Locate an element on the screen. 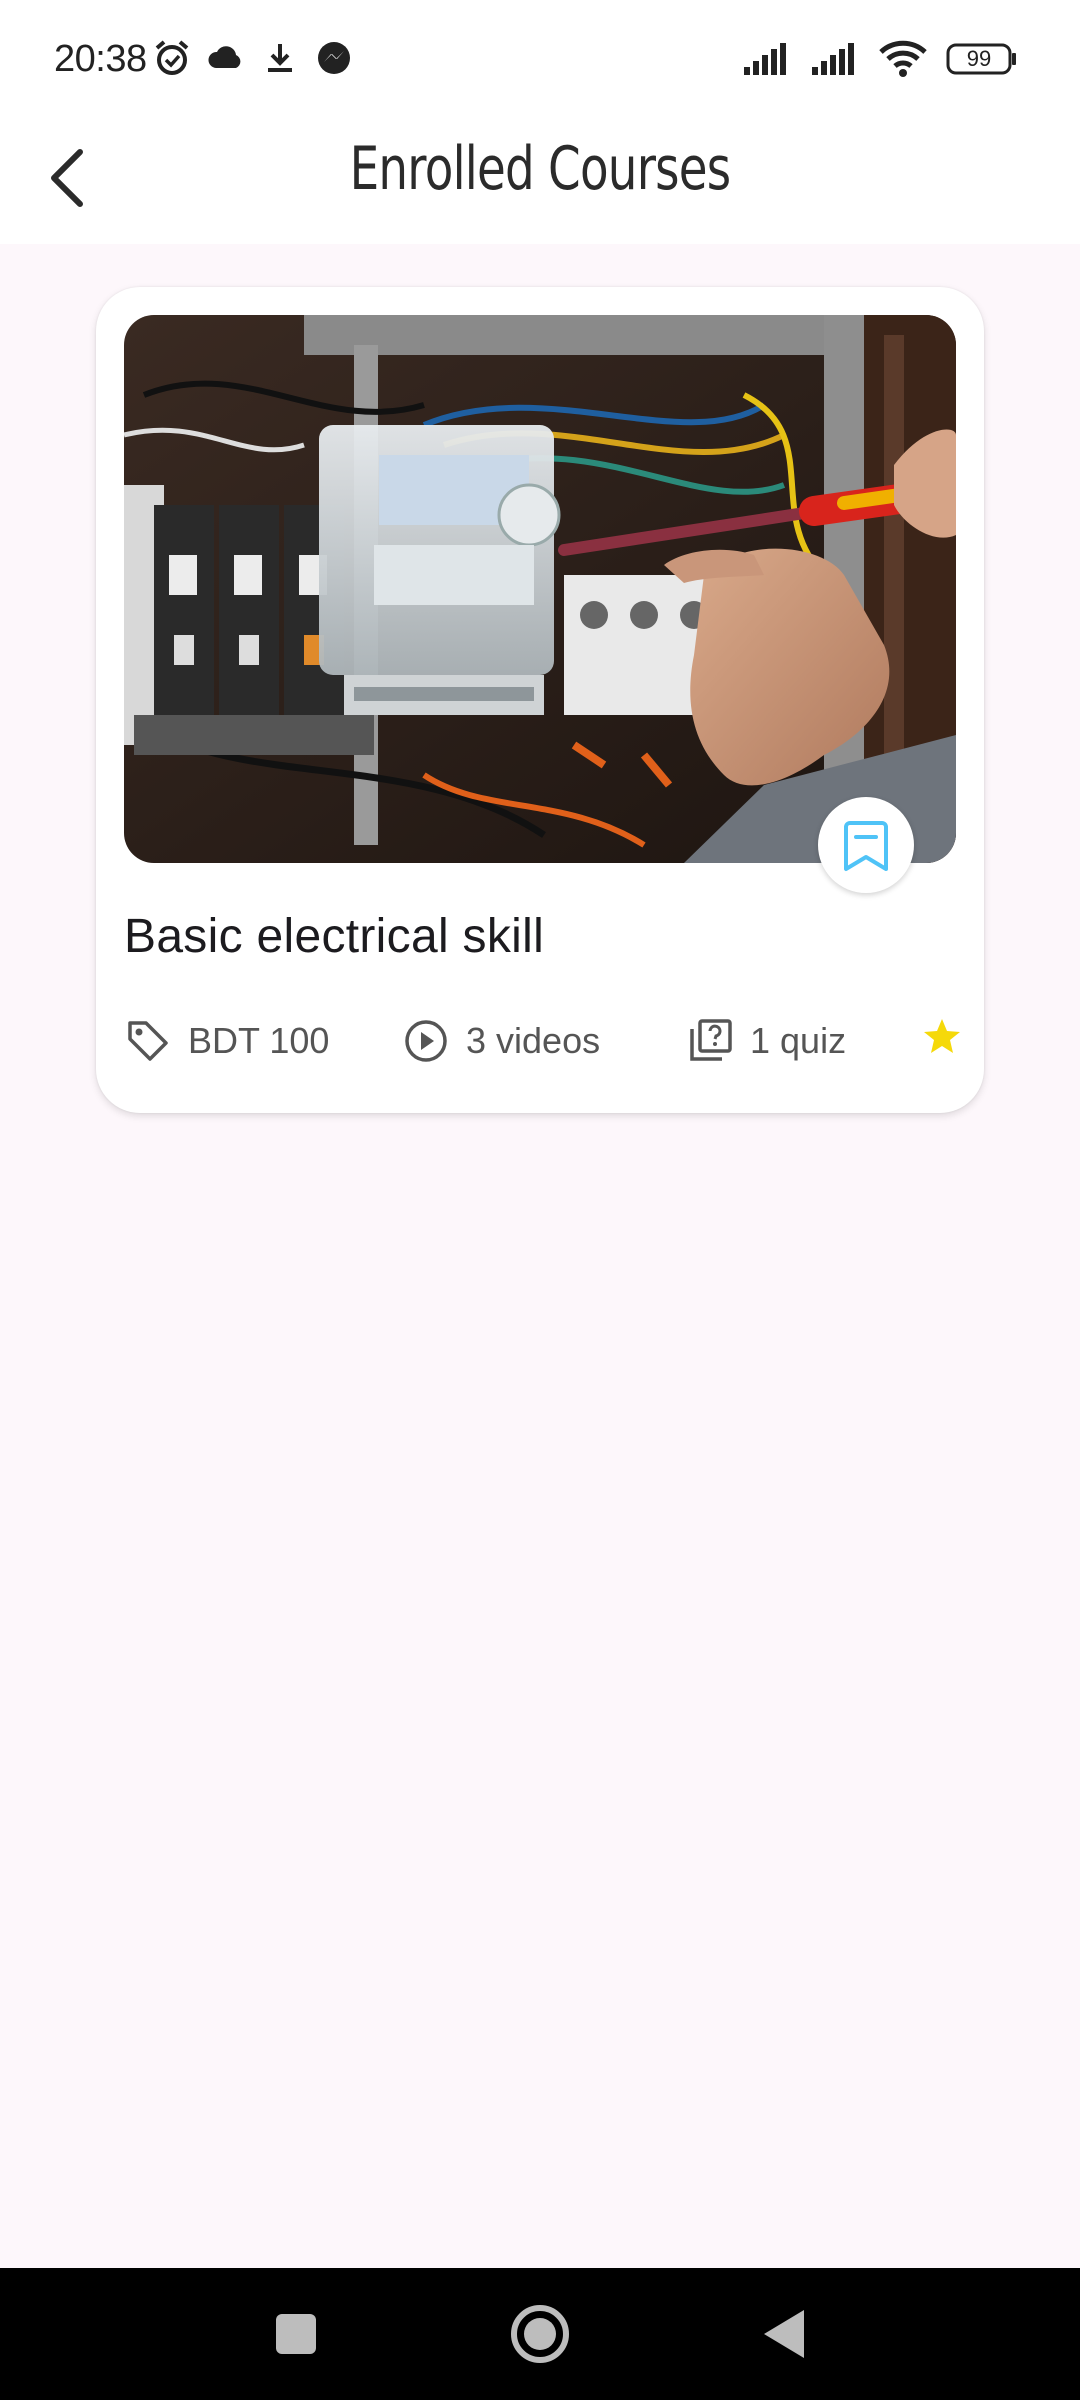 Image resolution: width=1080 pixels, height=2400 pixels. circle-icon is located at coordinates (540, 2334).